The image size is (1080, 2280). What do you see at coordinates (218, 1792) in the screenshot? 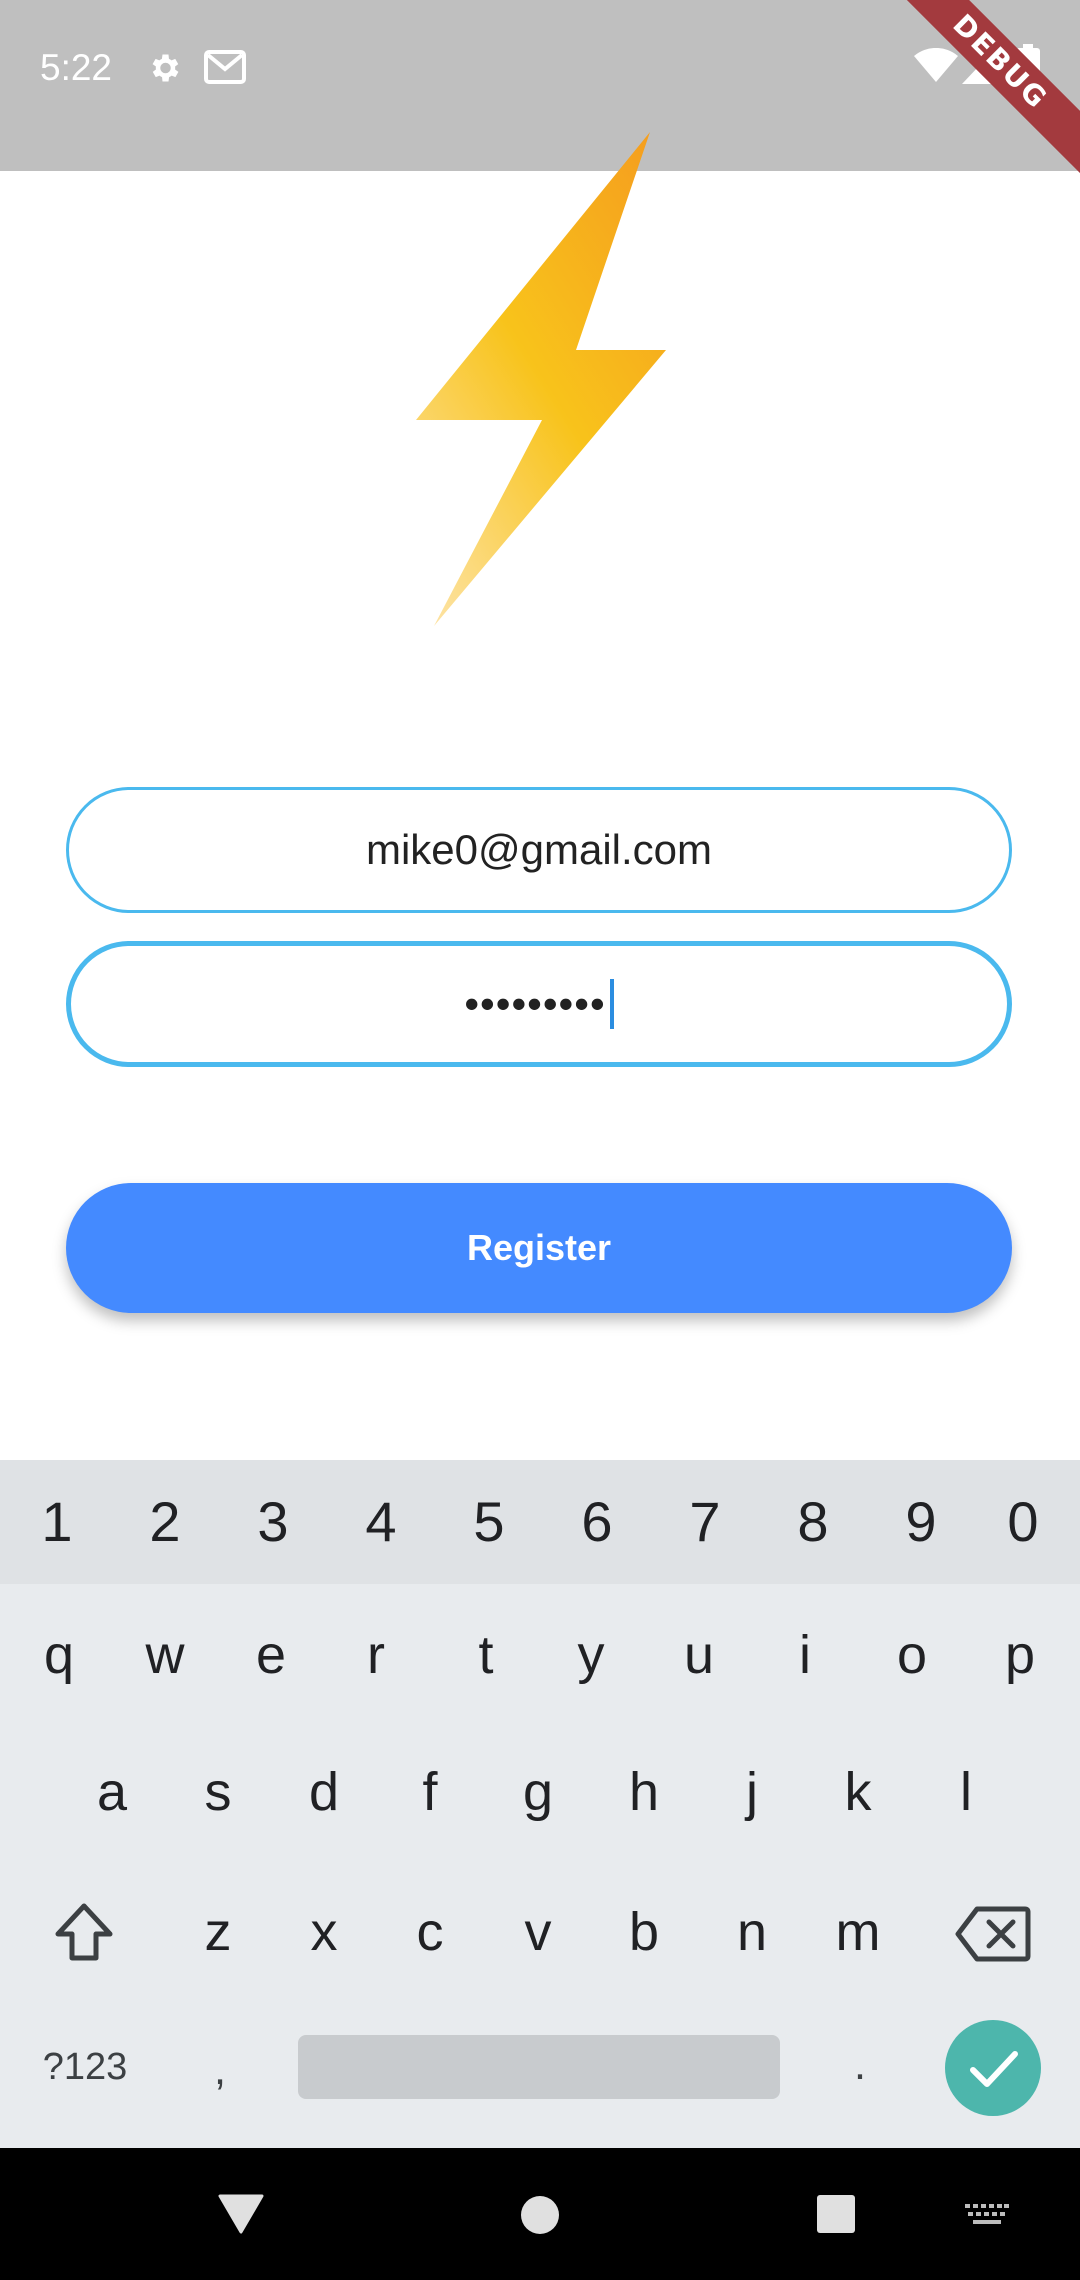
I see `key-s: s` at bounding box center [218, 1792].